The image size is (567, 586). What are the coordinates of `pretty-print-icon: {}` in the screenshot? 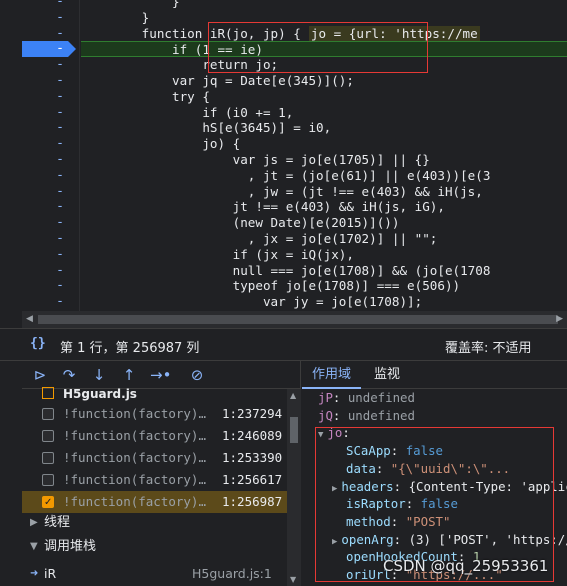 It's located at (38, 343).